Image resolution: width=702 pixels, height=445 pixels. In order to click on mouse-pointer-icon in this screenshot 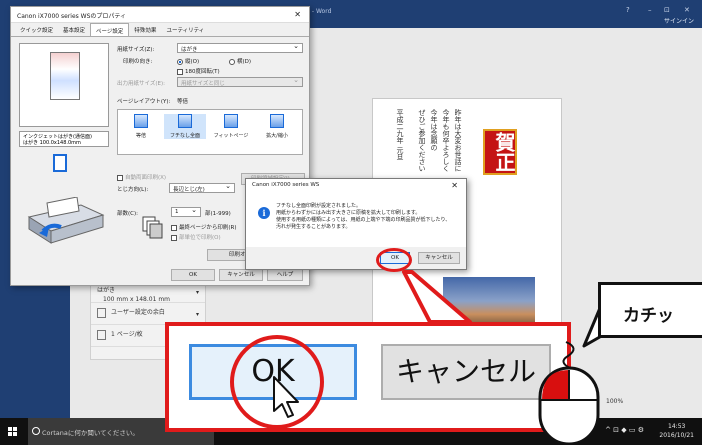, I will do `click(286, 397)`.